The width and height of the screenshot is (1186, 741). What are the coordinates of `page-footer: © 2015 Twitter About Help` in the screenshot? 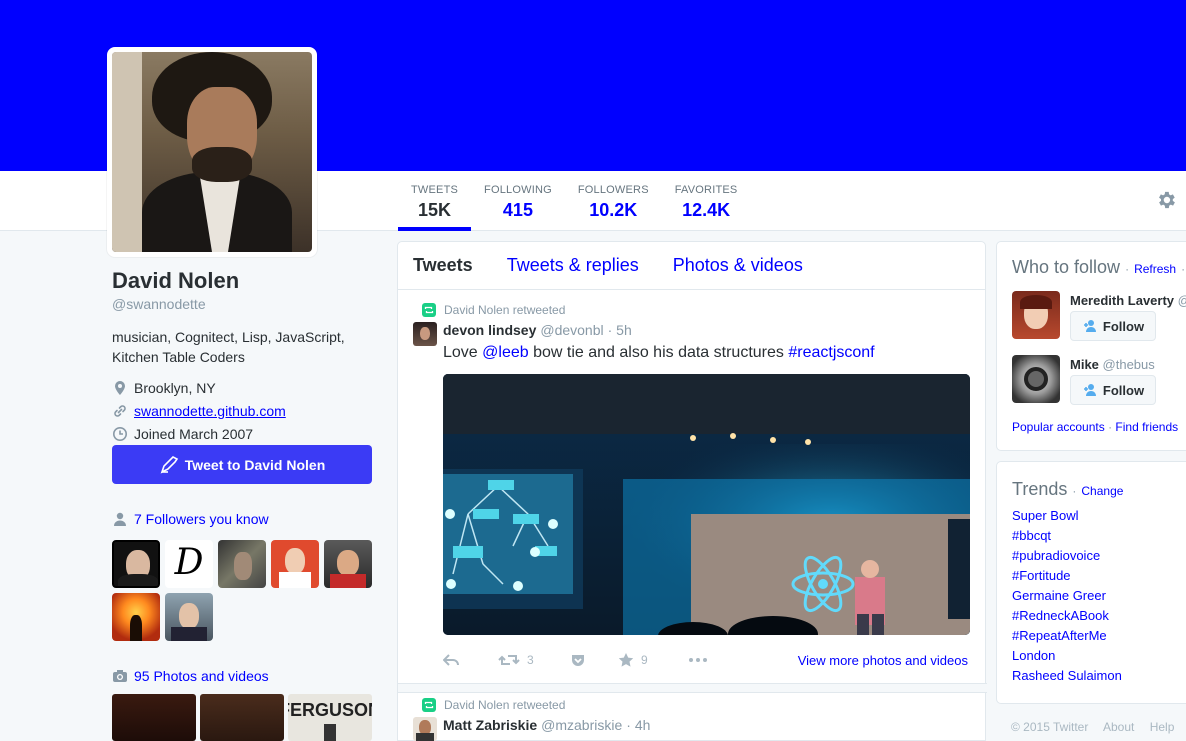 It's located at (1098, 727).